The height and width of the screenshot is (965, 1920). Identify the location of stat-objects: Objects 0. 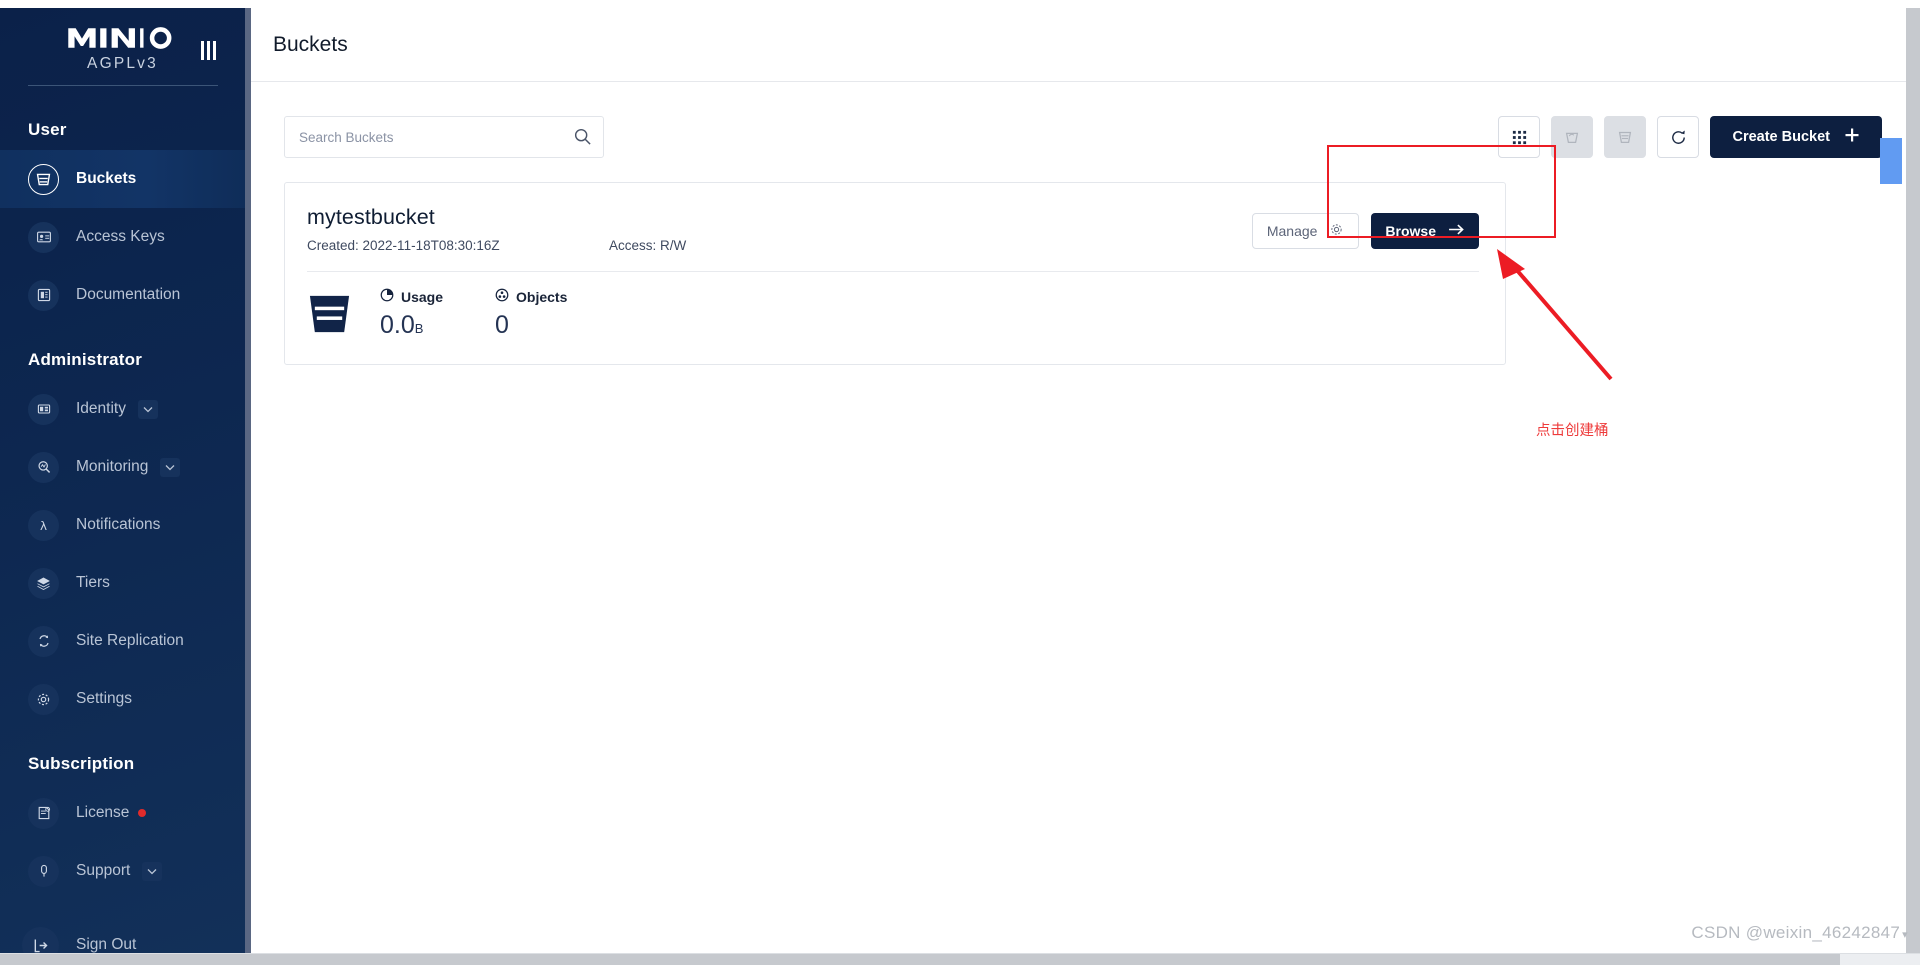
(531, 314).